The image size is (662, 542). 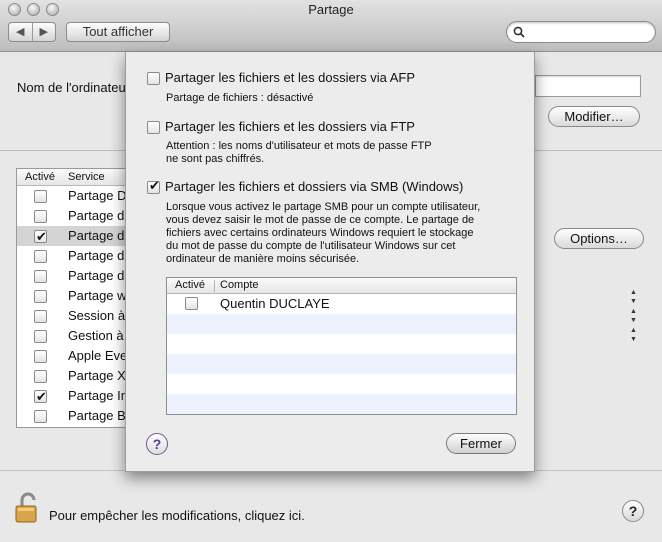 I want to click on service-row: Partage DVD, so click(x=72, y=196).